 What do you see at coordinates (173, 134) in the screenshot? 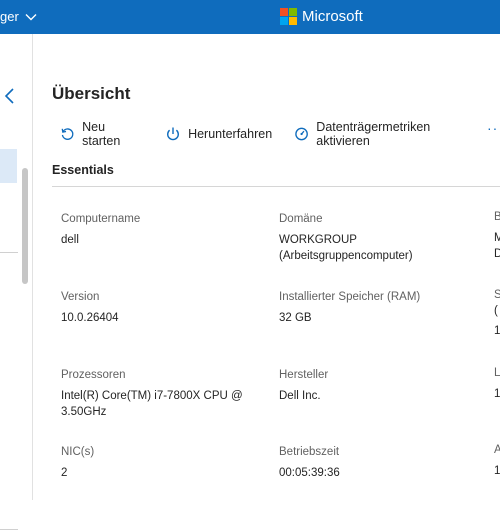
I see `power-icon` at bounding box center [173, 134].